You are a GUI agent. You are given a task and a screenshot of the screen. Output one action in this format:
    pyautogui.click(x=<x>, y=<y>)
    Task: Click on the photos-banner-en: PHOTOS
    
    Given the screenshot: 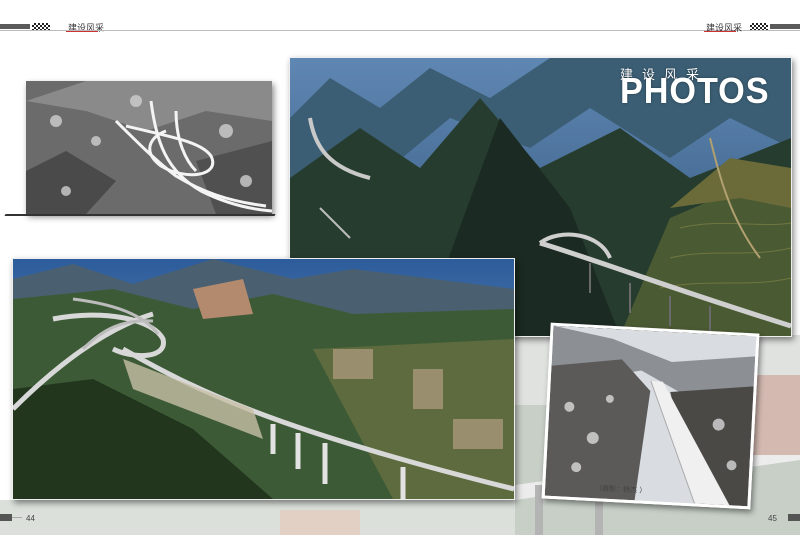 What is the action you would take?
    pyautogui.click(x=695, y=90)
    